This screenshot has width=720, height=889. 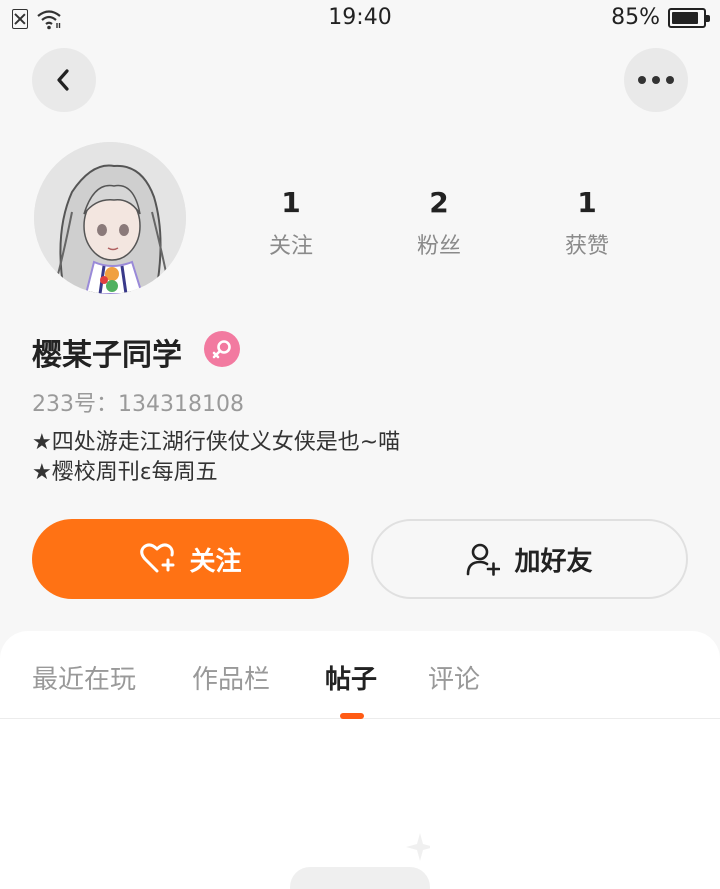 I want to click on stat-likes-value: 1, so click(x=587, y=202).